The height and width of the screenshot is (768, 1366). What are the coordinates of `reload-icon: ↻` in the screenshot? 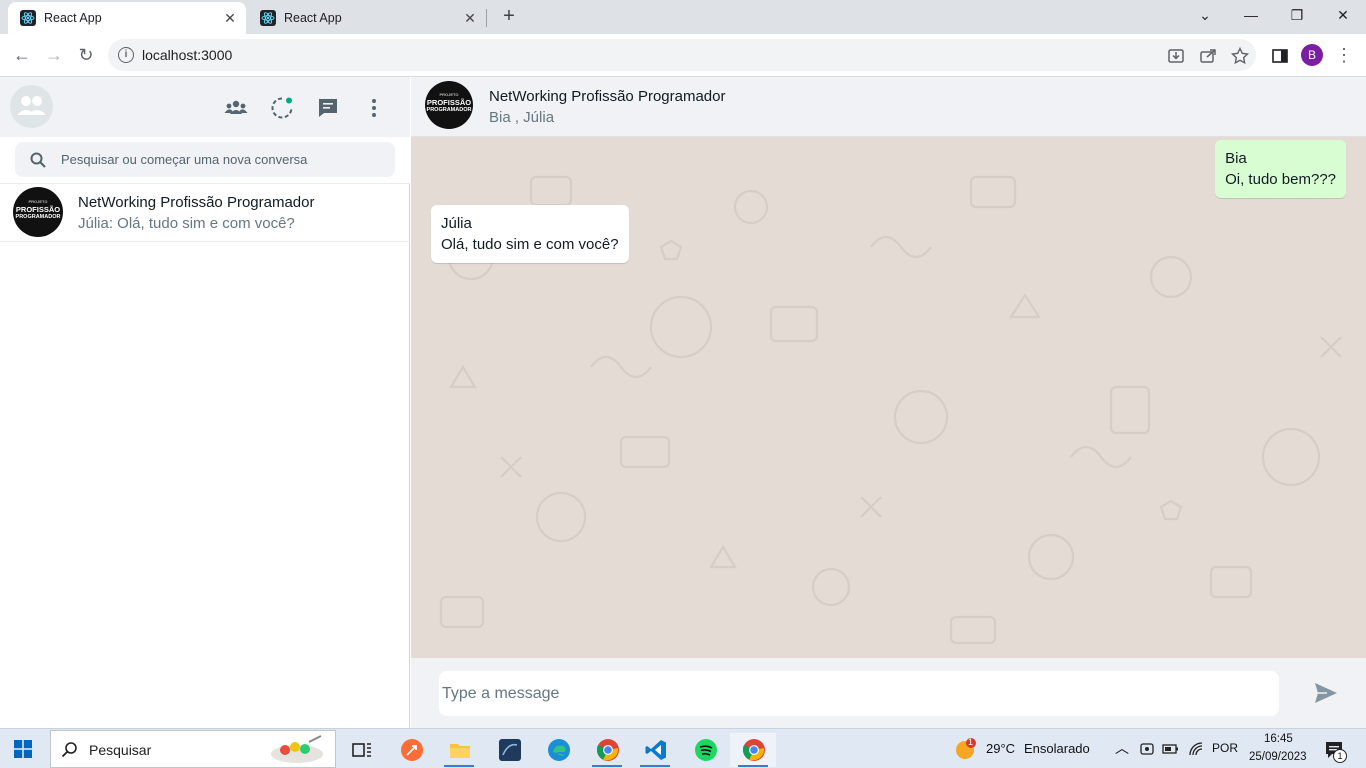 It's located at (86, 56).